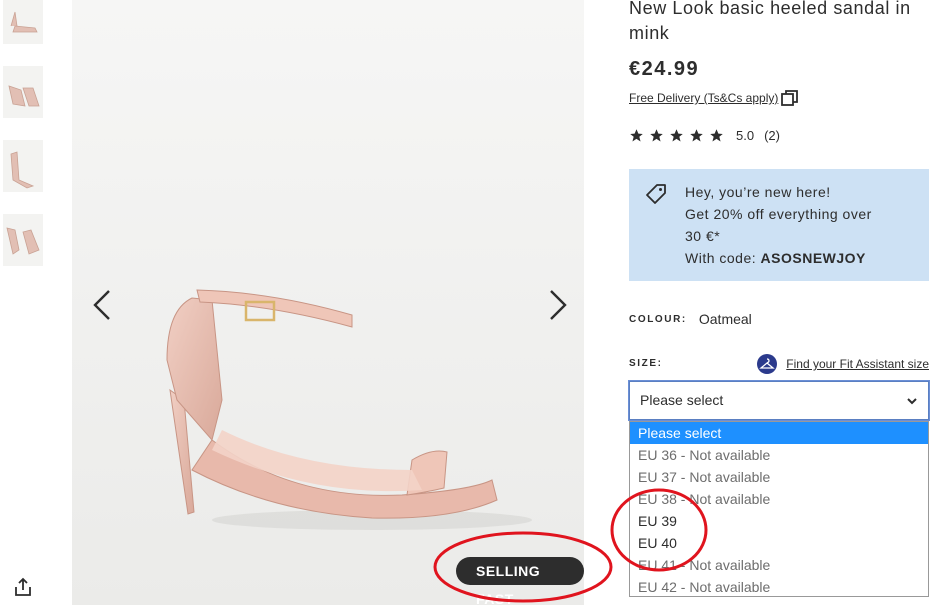  I want to click on promo-line-2: Get 20% off everything over, so click(778, 214).